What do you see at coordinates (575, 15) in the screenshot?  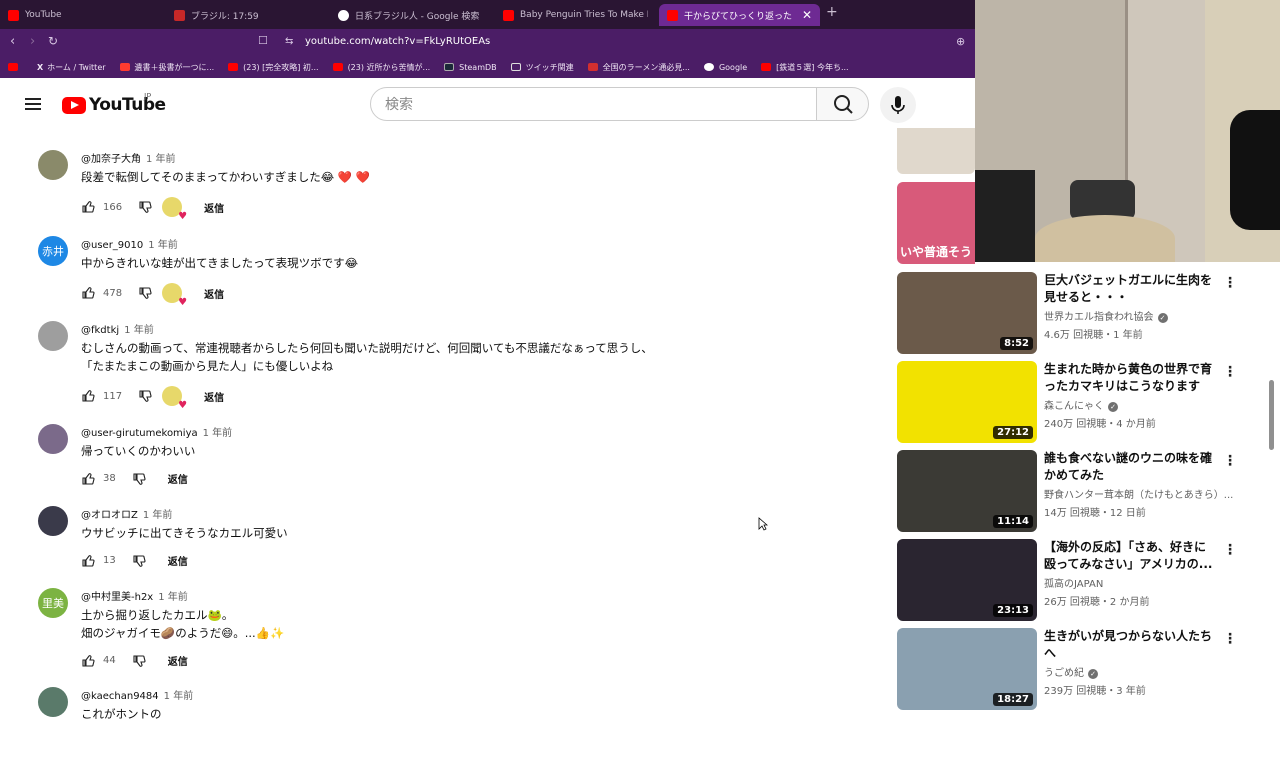 I see `tab-baby-penguin: Baby Penguin Tries To Make Friends |` at bounding box center [575, 15].